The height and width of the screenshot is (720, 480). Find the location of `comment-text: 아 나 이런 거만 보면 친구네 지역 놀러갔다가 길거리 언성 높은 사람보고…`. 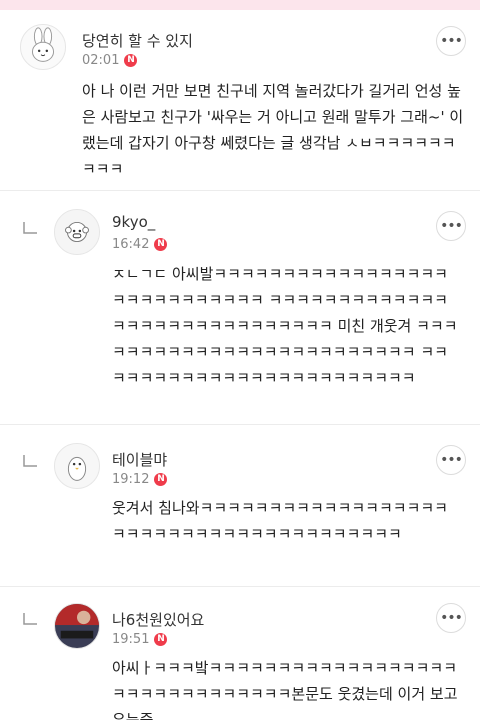

comment-text: 아 나 이런 거만 보면 친구네 지역 놀러갔다가 길거리 언성 높은 사람보고… is located at coordinates (273, 130).